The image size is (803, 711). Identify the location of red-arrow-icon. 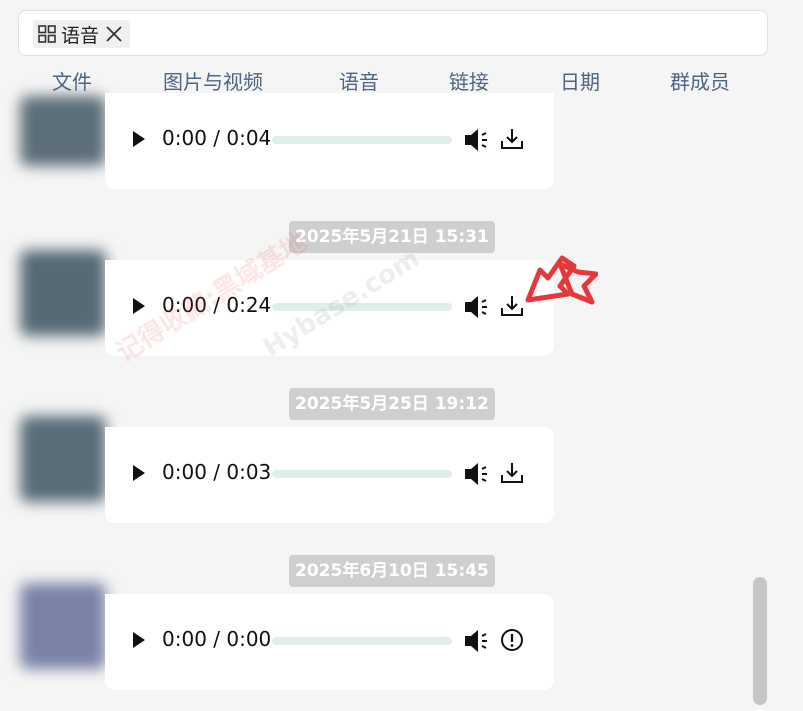
(561, 280).